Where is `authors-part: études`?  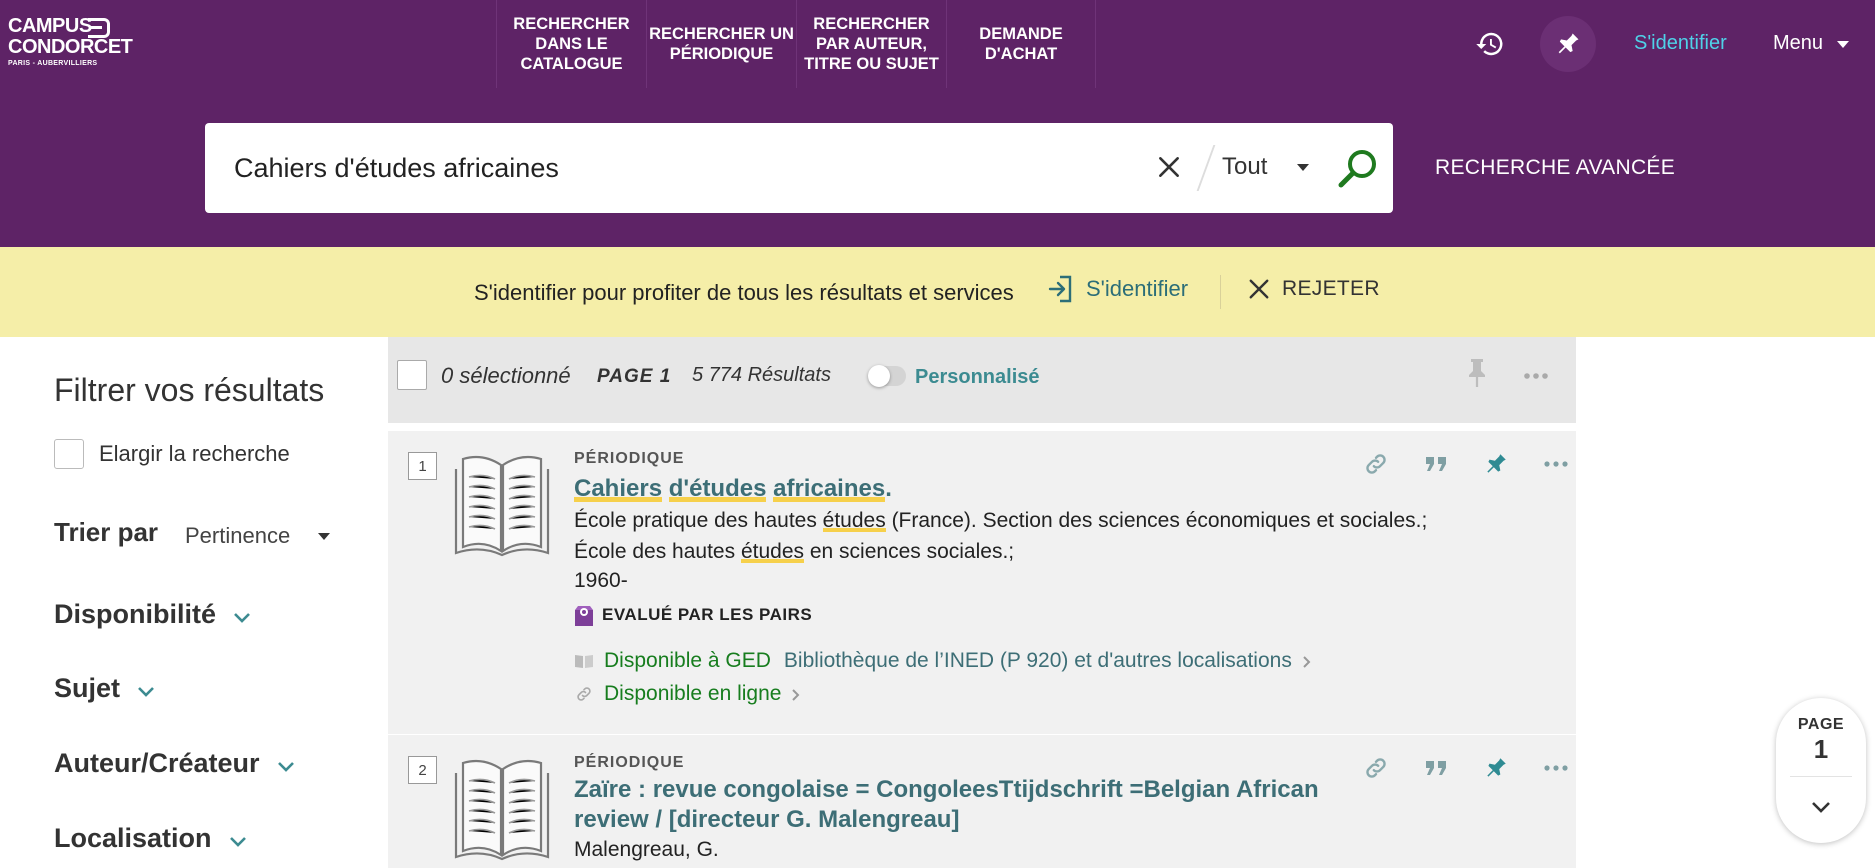 authors-part: études is located at coordinates (772, 551).